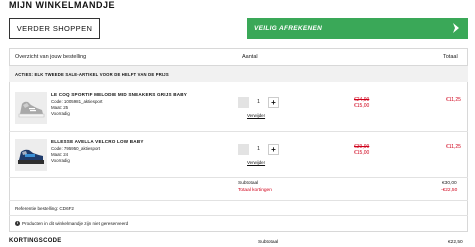 This screenshot has height=247, width=475. What do you see at coordinates (76, 148) in the screenshot?
I see `product-code: Code: 795950_aktiesport` at bounding box center [76, 148].